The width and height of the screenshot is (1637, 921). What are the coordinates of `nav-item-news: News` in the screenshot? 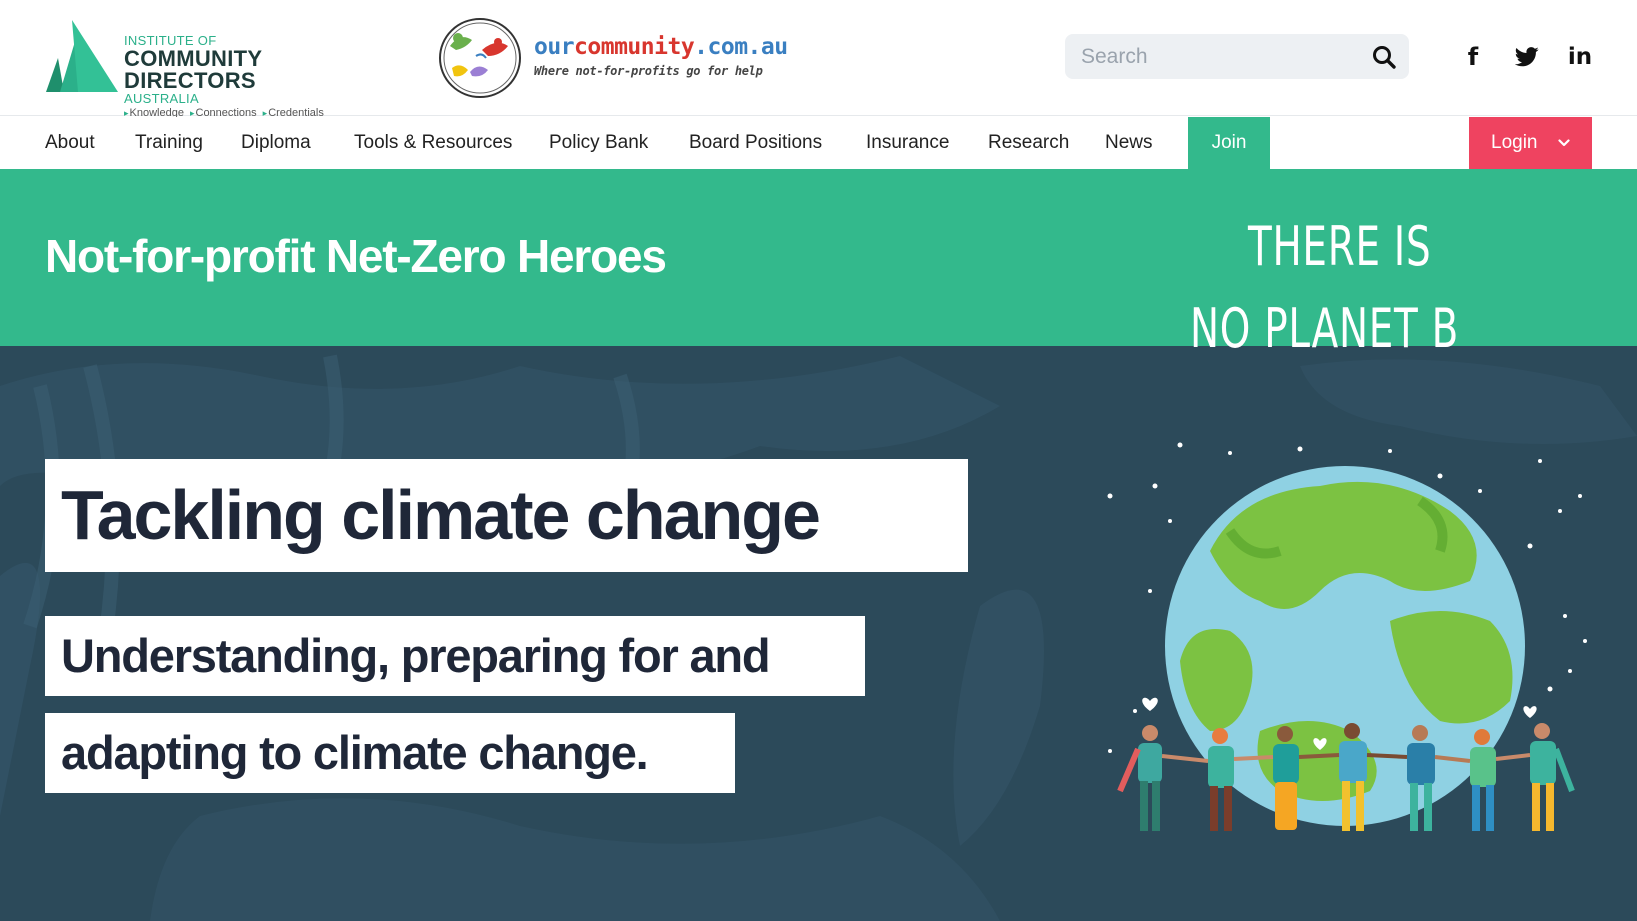 It's located at (1129, 143).